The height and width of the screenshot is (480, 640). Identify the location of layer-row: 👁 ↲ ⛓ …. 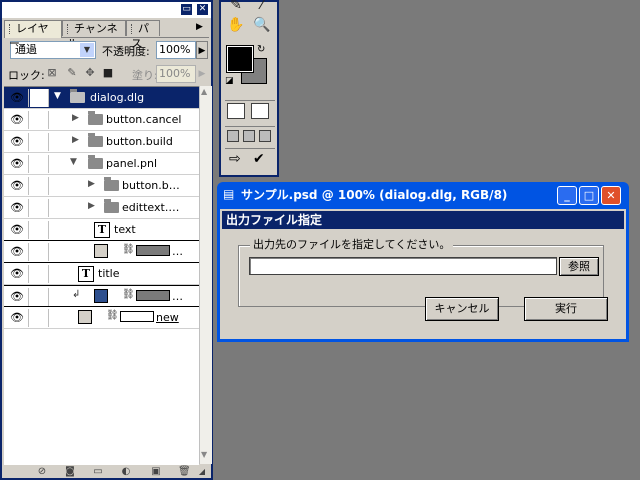
(101, 296).